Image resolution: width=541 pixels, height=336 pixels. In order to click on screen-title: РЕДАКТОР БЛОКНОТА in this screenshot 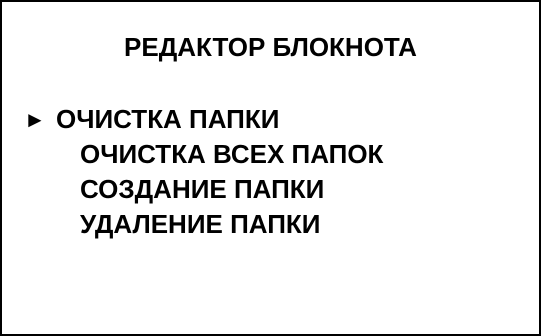, I will do `click(270, 47)`.